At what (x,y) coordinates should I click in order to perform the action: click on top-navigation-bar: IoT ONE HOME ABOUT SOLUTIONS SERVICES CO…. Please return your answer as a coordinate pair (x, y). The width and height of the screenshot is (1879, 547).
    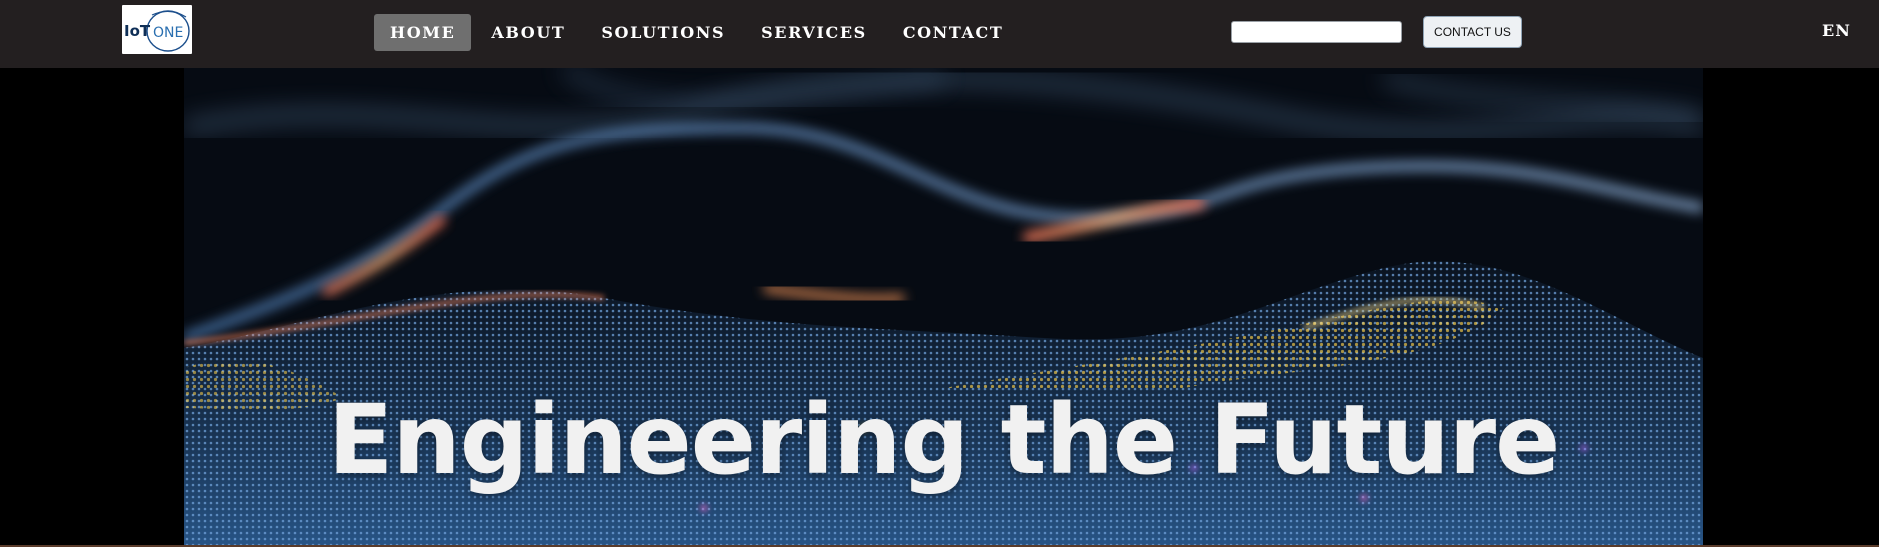
    Looking at the image, I should click on (939, 34).